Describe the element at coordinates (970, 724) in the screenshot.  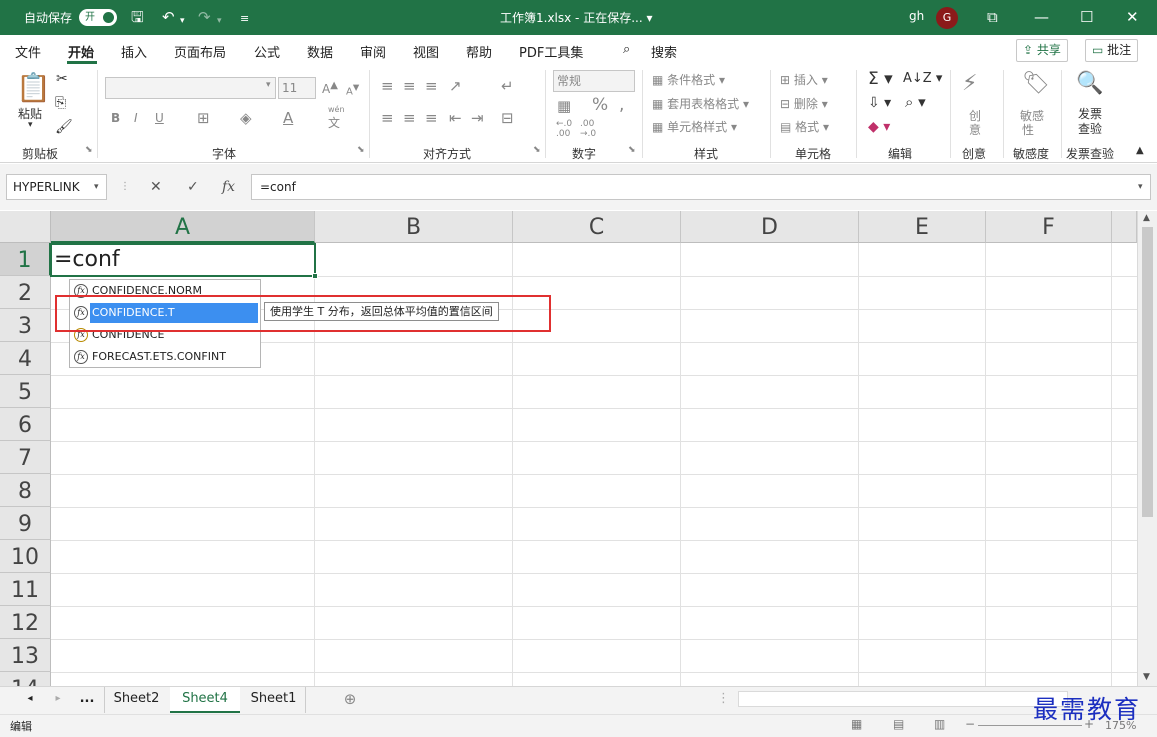
I see `zoom-out-icon: −` at that location.